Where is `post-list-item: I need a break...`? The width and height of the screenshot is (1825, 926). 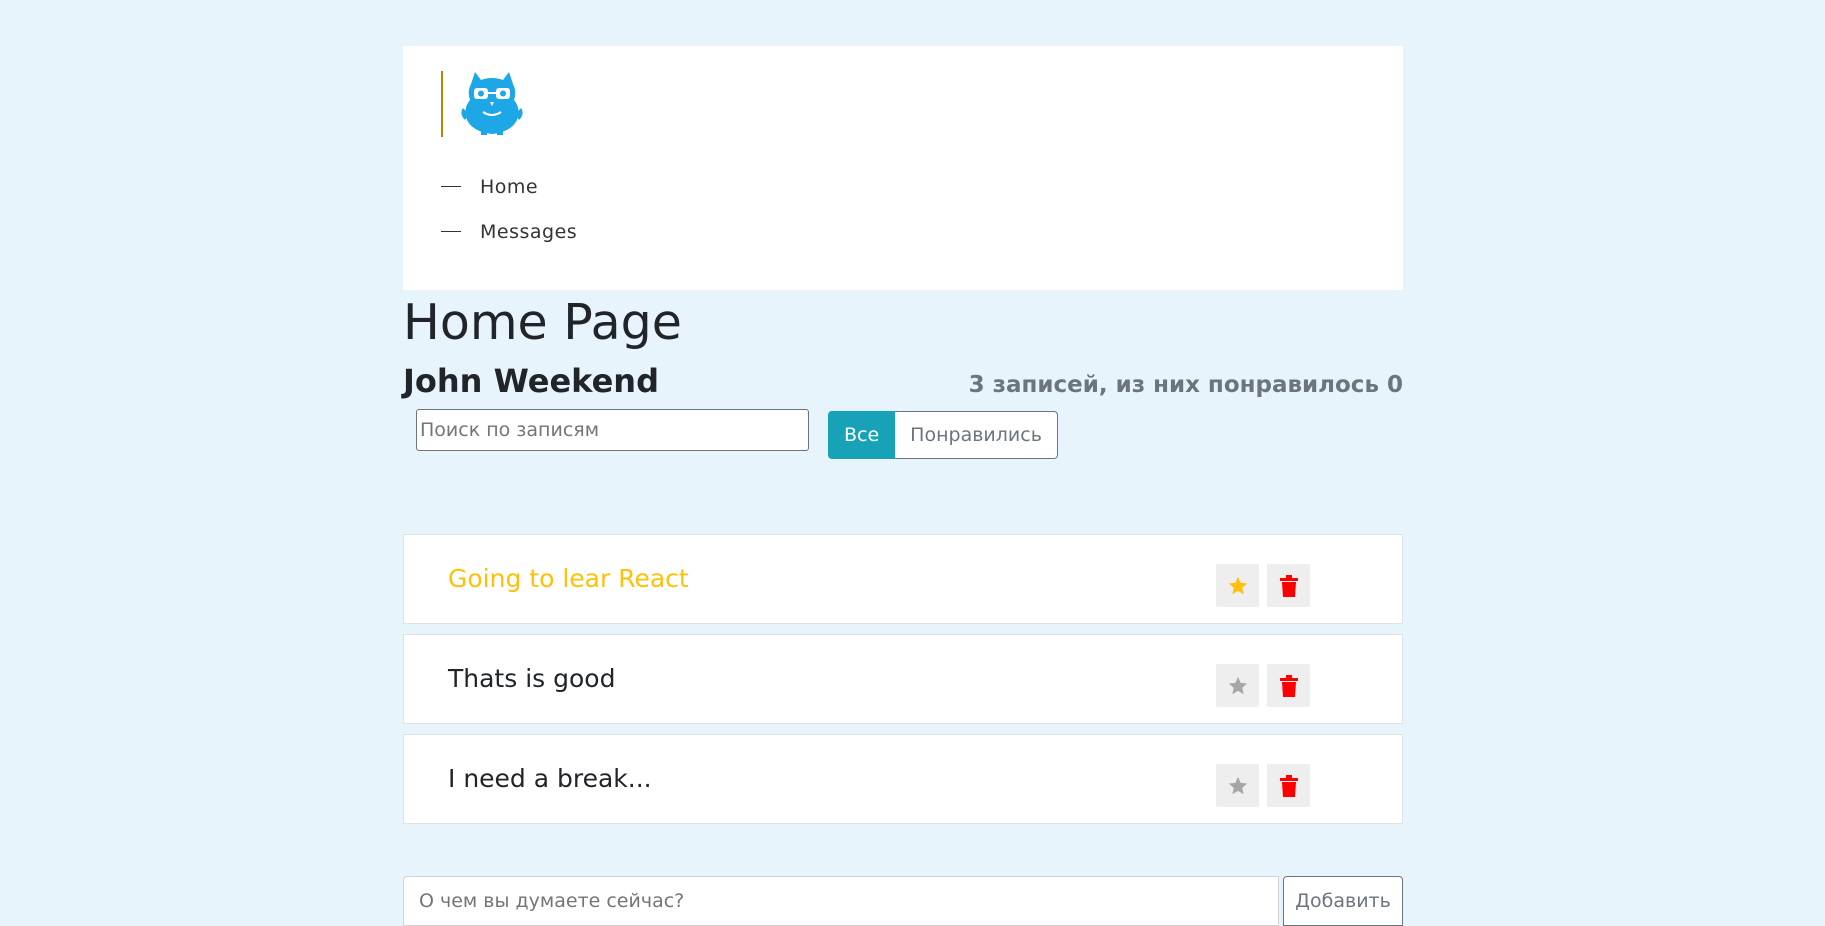 post-list-item: I need a break... is located at coordinates (903, 779).